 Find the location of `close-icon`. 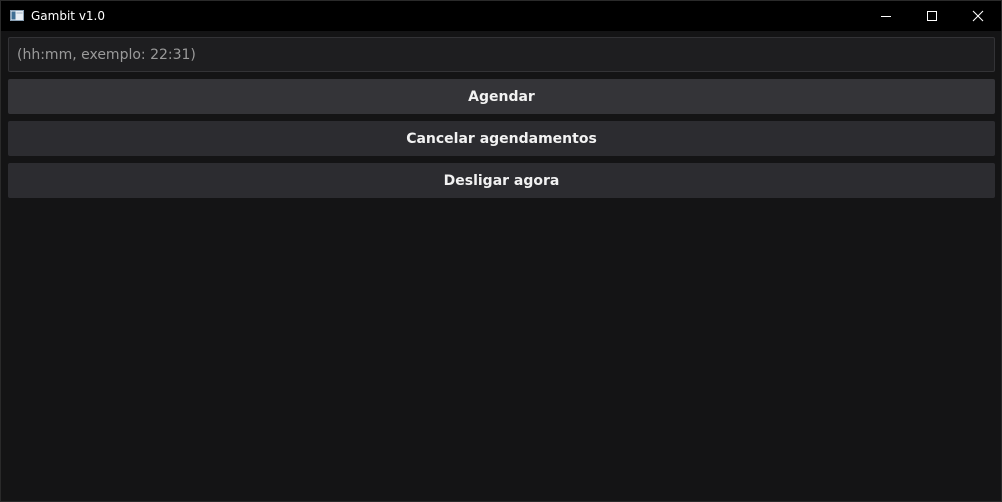

close-icon is located at coordinates (978, 16).